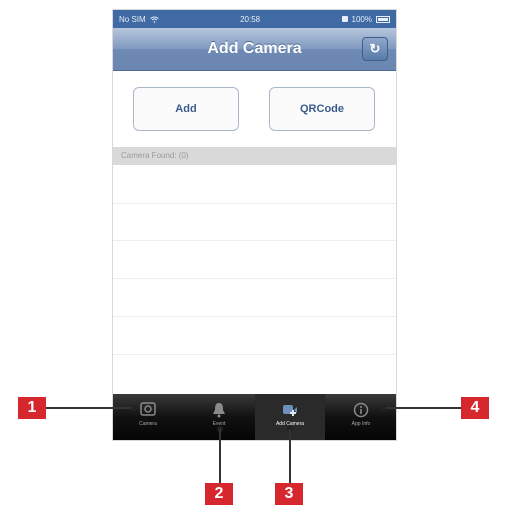  Describe the element at coordinates (361, 19) in the screenshot. I see `battery-text: 100%` at that location.